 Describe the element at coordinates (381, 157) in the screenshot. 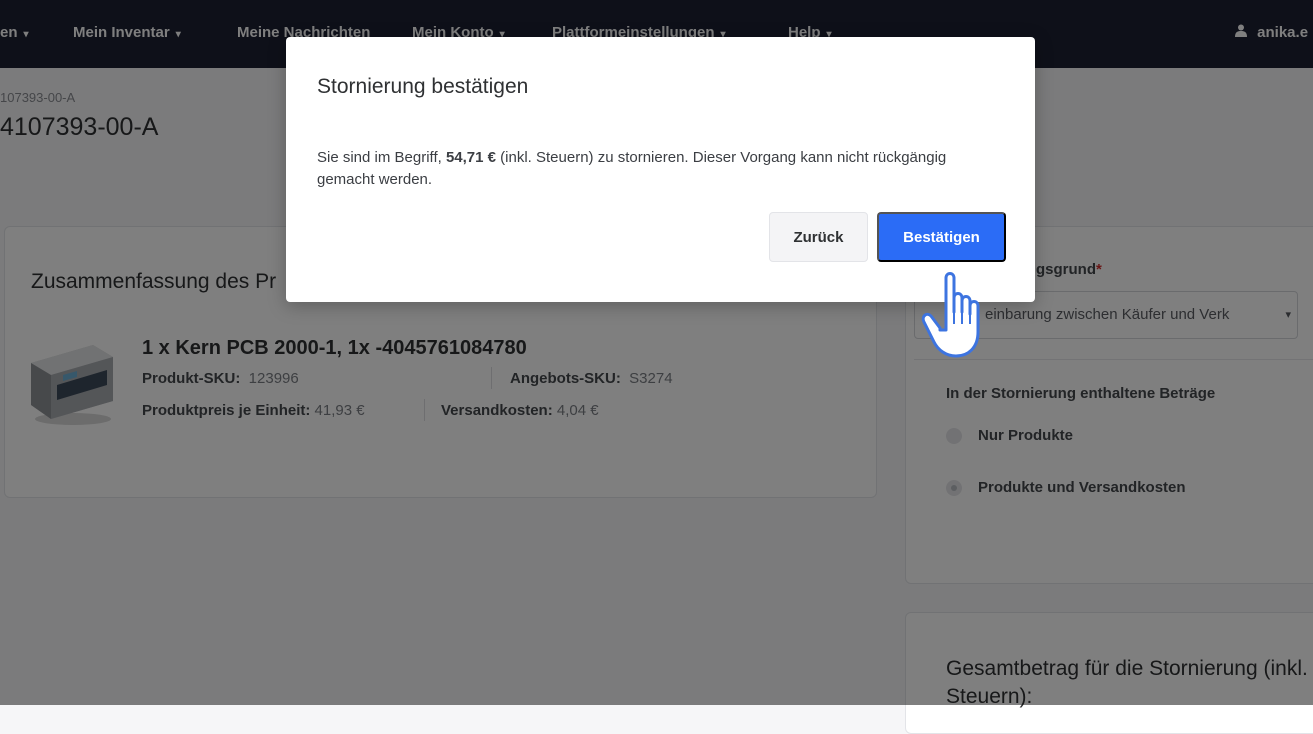

I see `dialog-message-start: Sie sind im Begriff,` at that location.